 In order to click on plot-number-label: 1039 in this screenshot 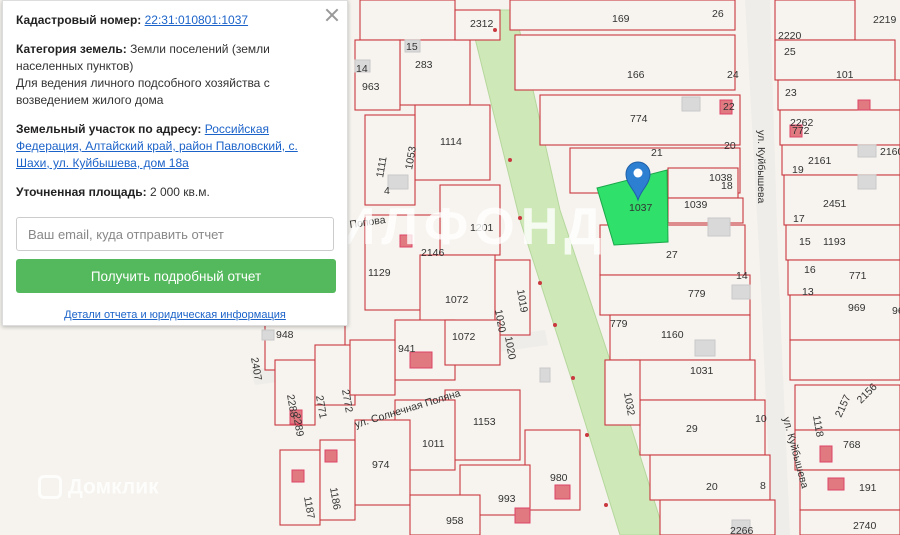, I will do `click(696, 205)`.